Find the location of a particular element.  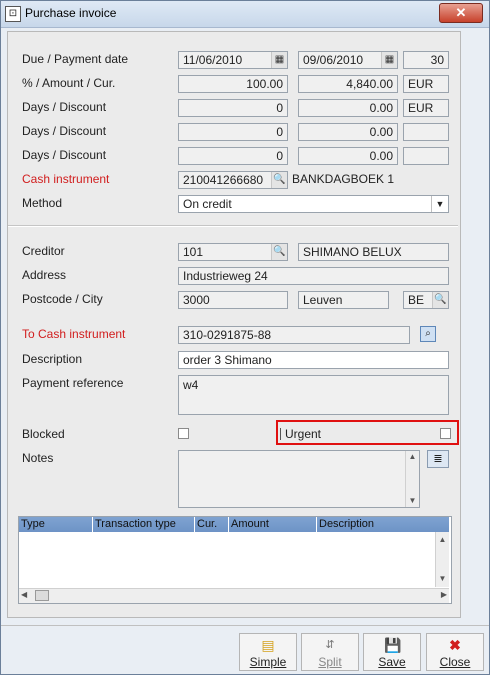

simple-button: ▤ Simple is located at coordinates (268, 652).